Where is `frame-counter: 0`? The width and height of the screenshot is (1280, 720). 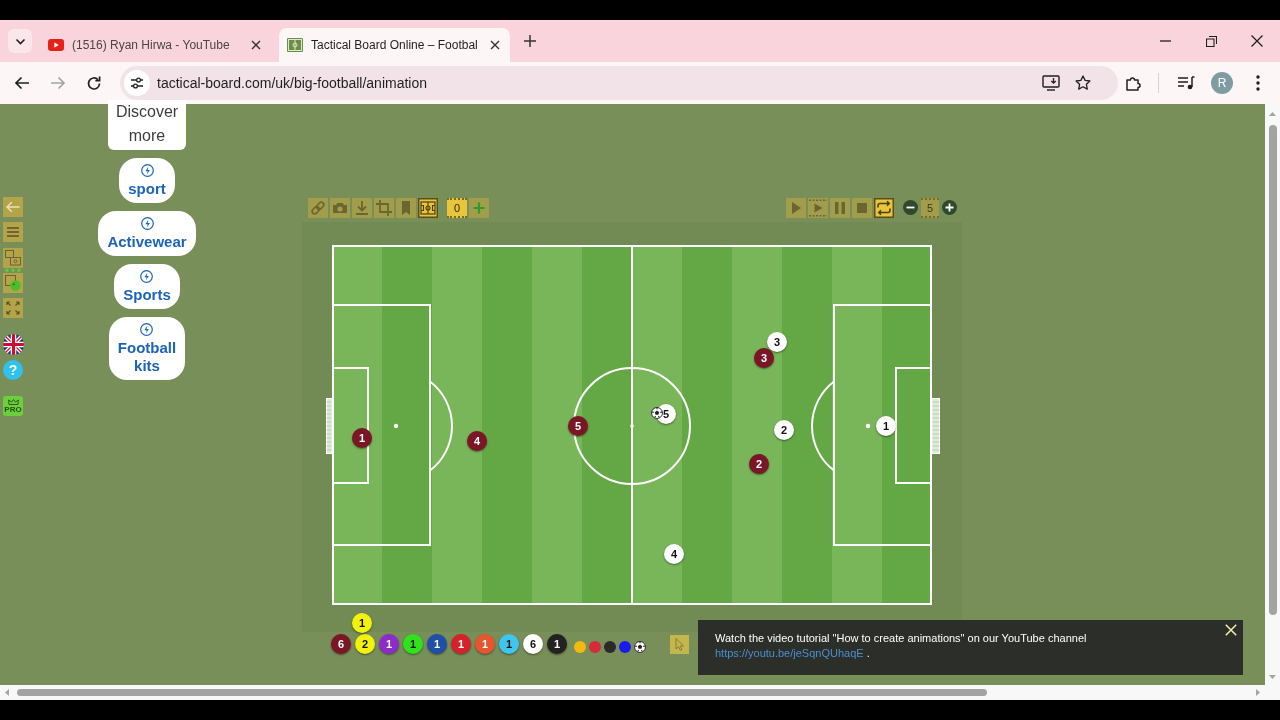
frame-counter: 0 is located at coordinates (457, 207).